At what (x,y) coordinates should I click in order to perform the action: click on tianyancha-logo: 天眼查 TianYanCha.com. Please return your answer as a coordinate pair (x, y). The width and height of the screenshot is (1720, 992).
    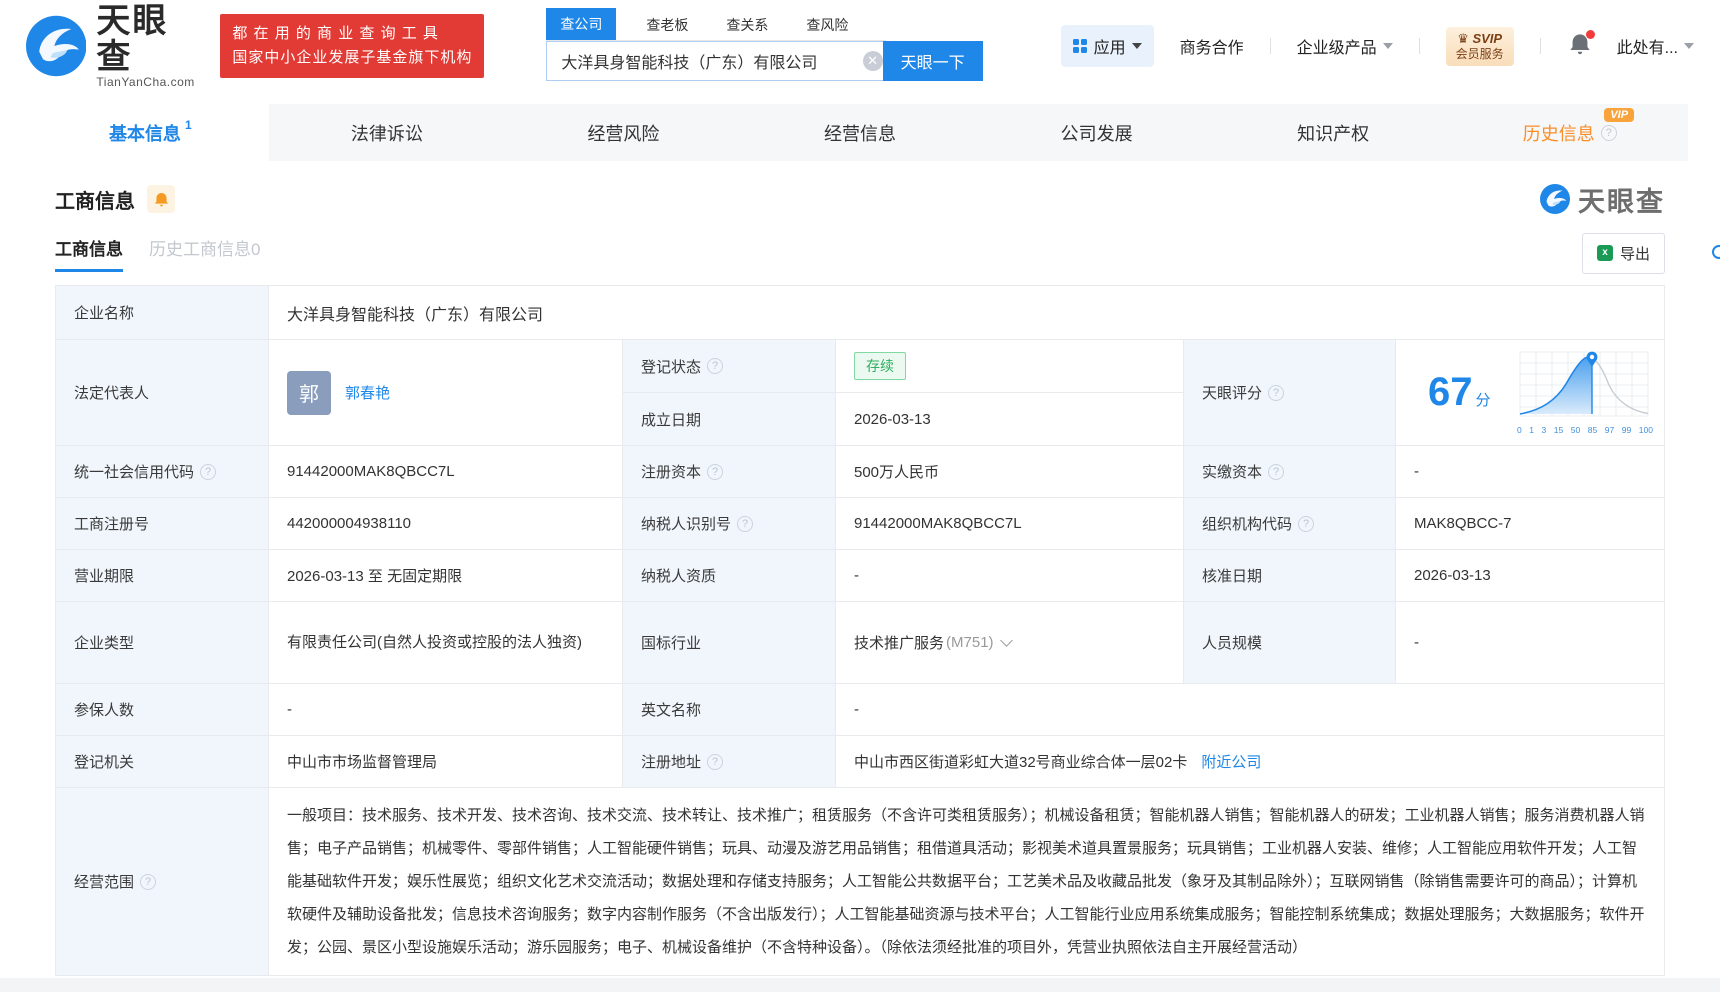
    Looking at the image, I should click on (112, 46).